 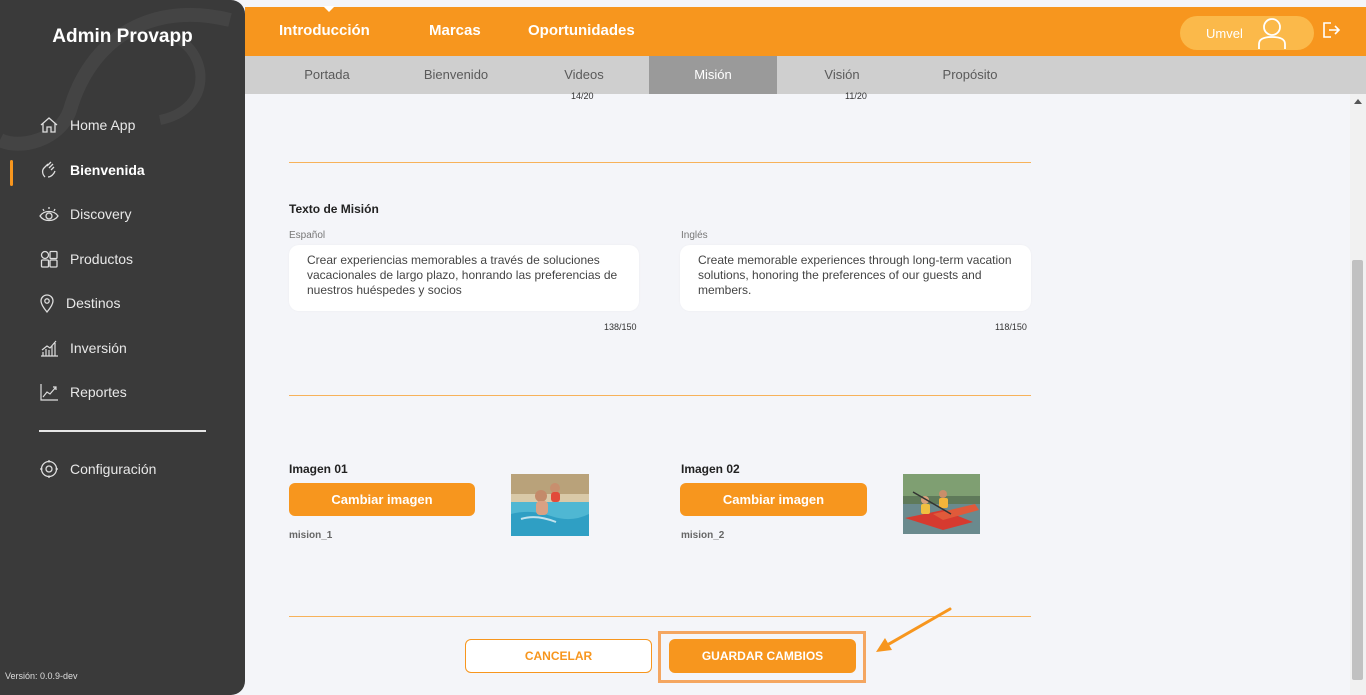 What do you see at coordinates (318, 469) in the screenshot?
I see `image-title: Imagen 01` at bounding box center [318, 469].